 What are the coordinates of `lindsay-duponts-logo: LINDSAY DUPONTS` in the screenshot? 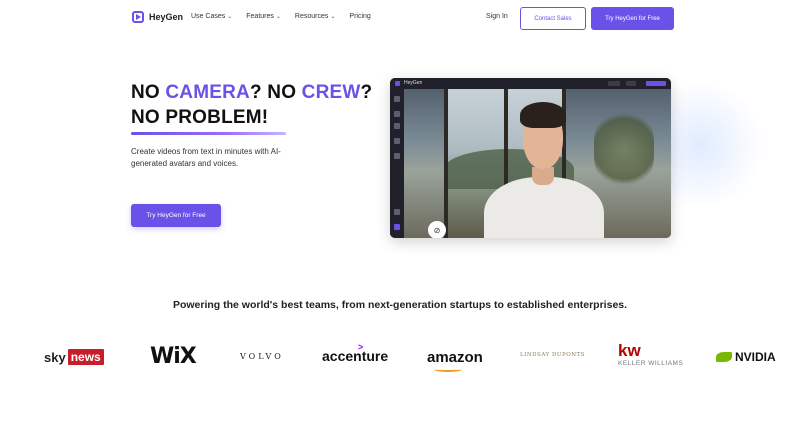 It's located at (552, 355).